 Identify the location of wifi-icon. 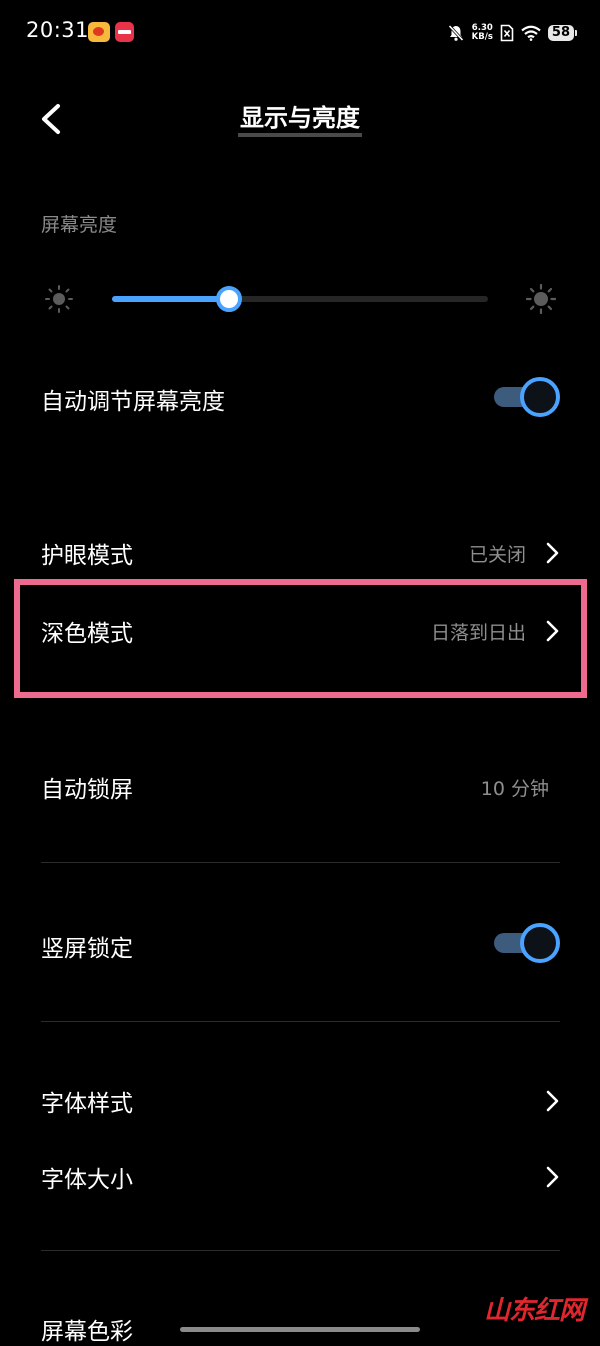
(531, 33).